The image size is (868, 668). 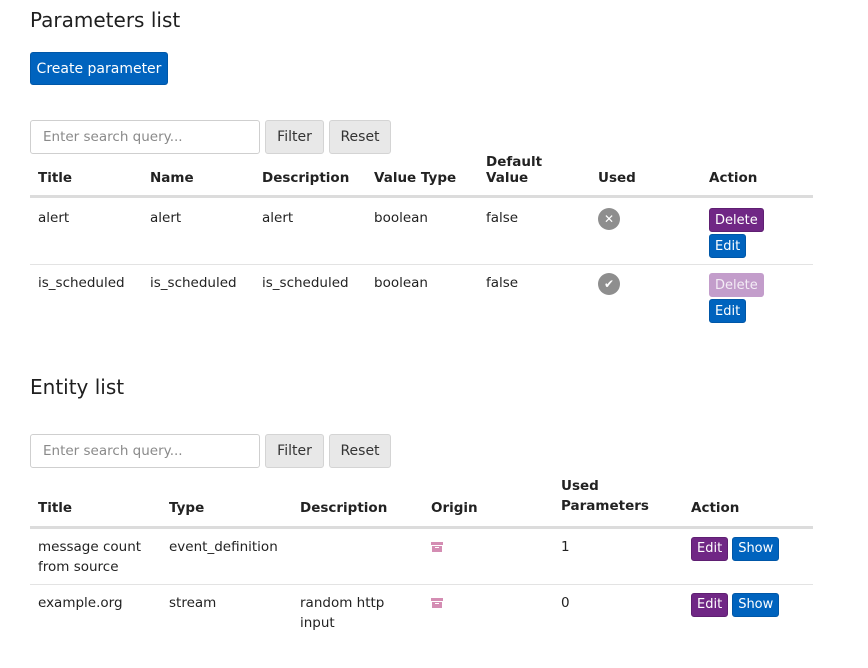 I want to click on entities-reset-button: Reset, so click(x=360, y=451).